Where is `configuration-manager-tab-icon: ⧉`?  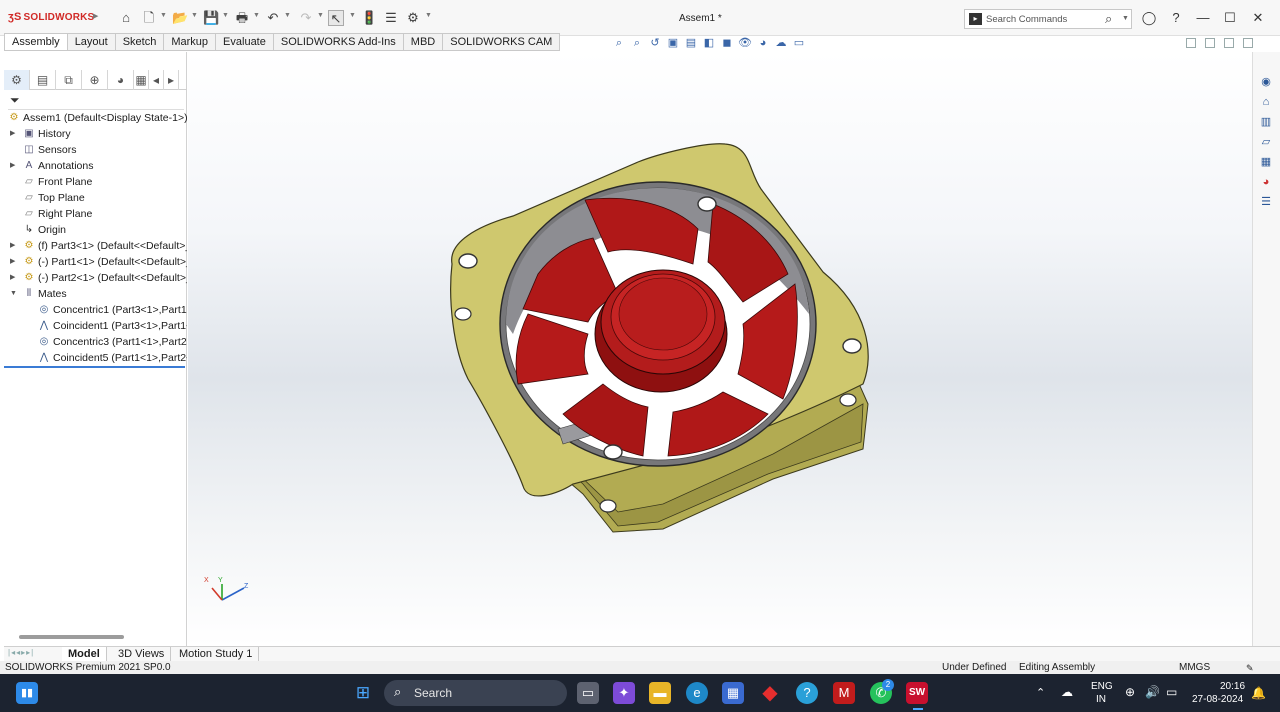
configuration-manager-tab-icon: ⧉ is located at coordinates (69, 80).